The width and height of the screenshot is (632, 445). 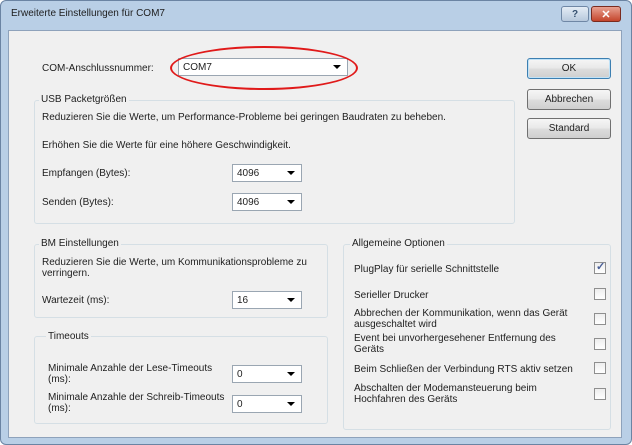 I want to click on ok-button: OK, so click(x=569, y=68).